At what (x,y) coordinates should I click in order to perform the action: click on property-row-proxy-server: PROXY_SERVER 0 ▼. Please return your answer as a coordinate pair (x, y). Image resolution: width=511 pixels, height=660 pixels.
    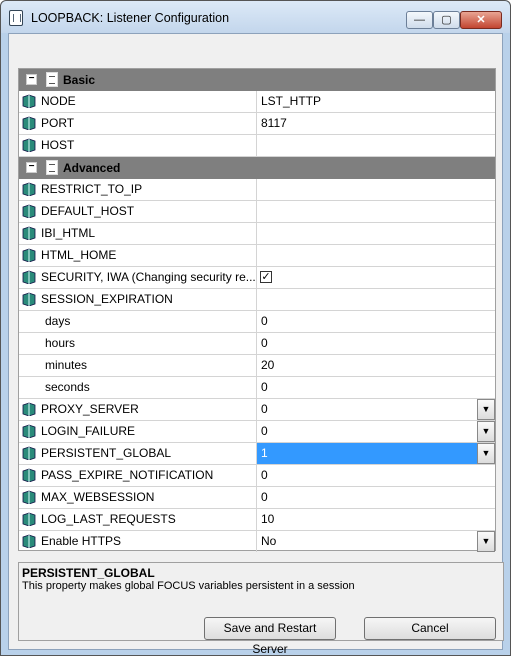
    Looking at the image, I should click on (257, 410).